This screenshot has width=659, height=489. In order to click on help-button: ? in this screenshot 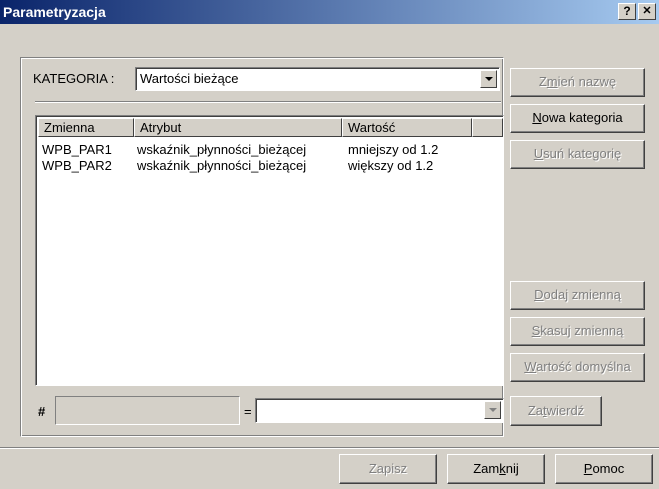, I will do `click(627, 11)`.